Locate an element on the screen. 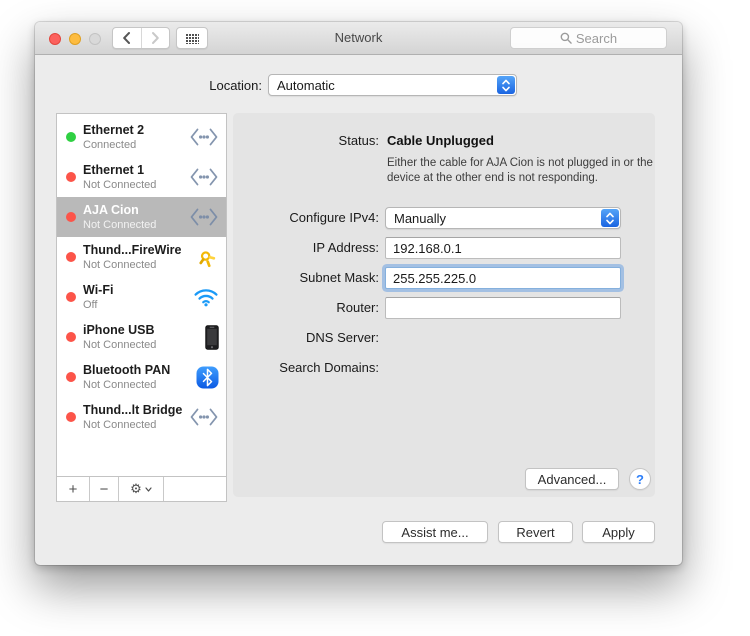  sidebar-item-thunderbolt-firewire: Thund...FireWire Not Connected is located at coordinates (141, 257).